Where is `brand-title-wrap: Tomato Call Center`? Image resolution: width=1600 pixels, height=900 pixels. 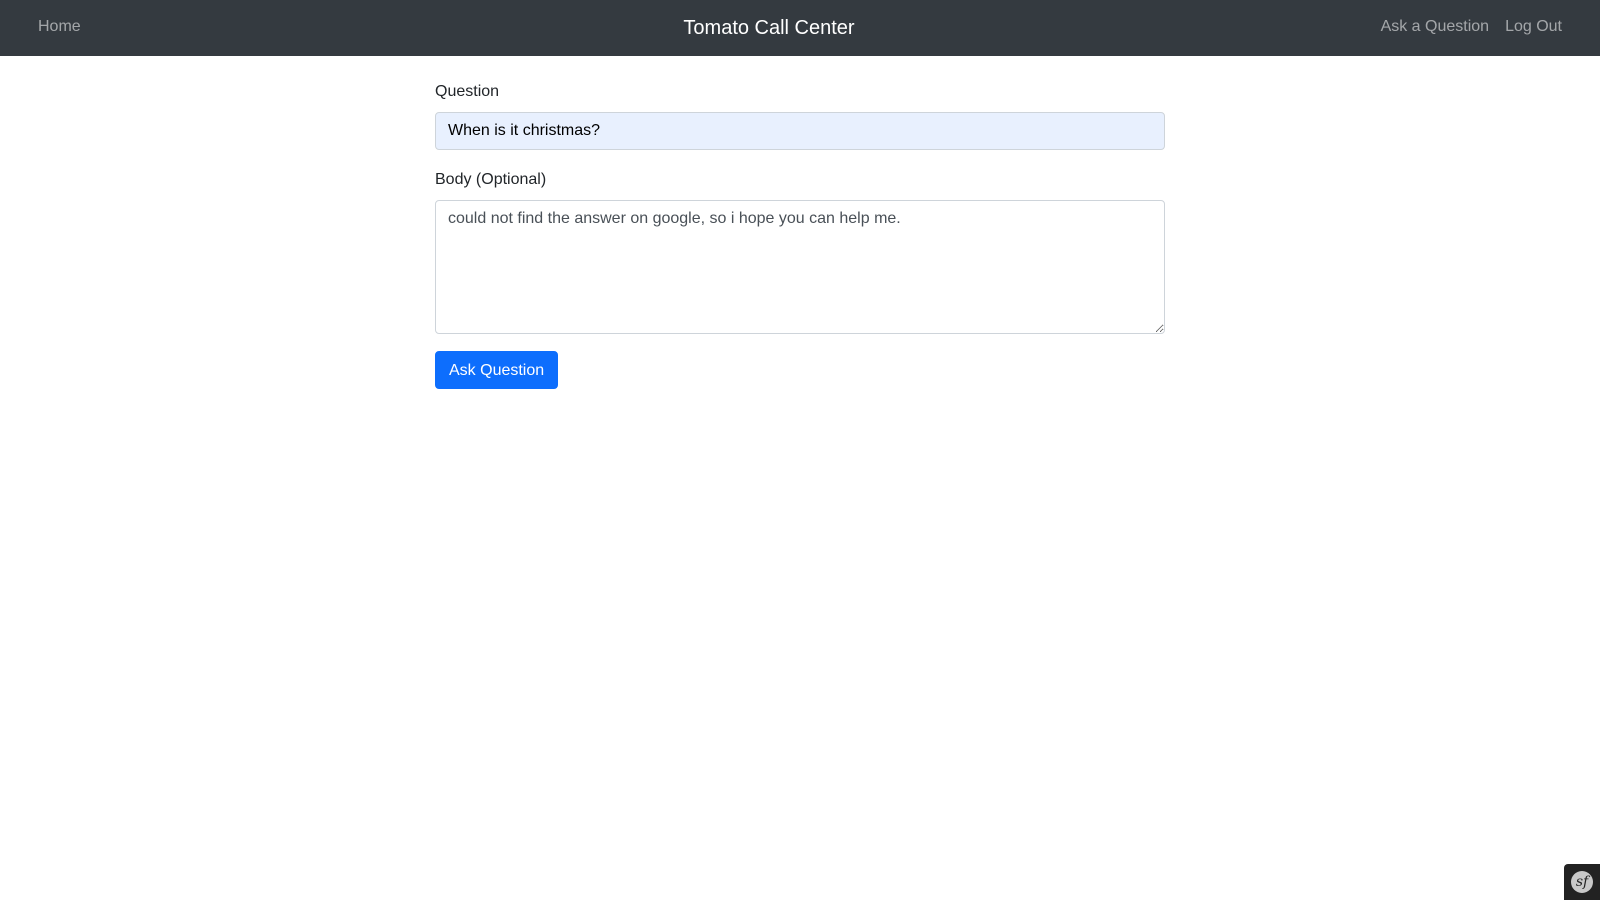 brand-title-wrap: Tomato Call Center is located at coordinates (800, 28).